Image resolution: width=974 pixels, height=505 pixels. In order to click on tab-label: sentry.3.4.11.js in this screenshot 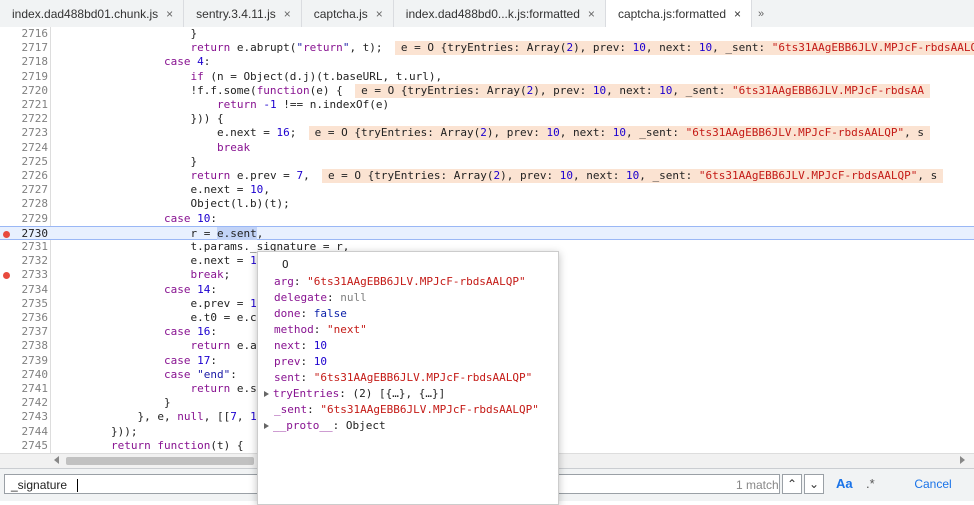, I will do `click(236, 13)`.